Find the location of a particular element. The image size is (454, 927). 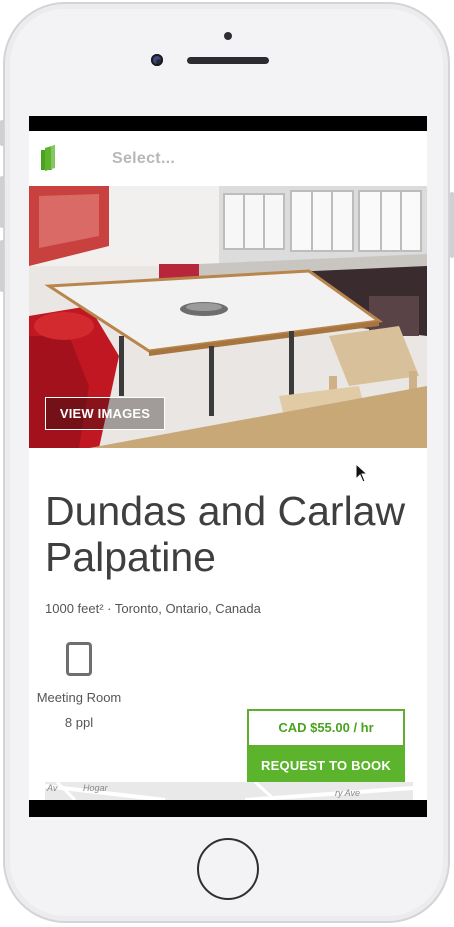

map-street-label-hogar: Hogar is located at coordinates (95, 788).